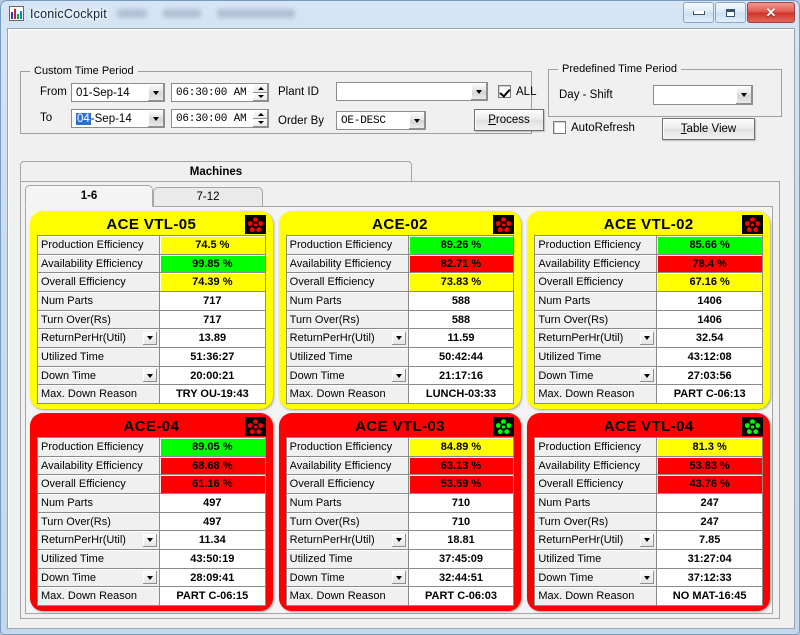 This screenshot has width=800, height=635. Describe the element at coordinates (703, 95) in the screenshot. I see `day-shift-combo` at that location.